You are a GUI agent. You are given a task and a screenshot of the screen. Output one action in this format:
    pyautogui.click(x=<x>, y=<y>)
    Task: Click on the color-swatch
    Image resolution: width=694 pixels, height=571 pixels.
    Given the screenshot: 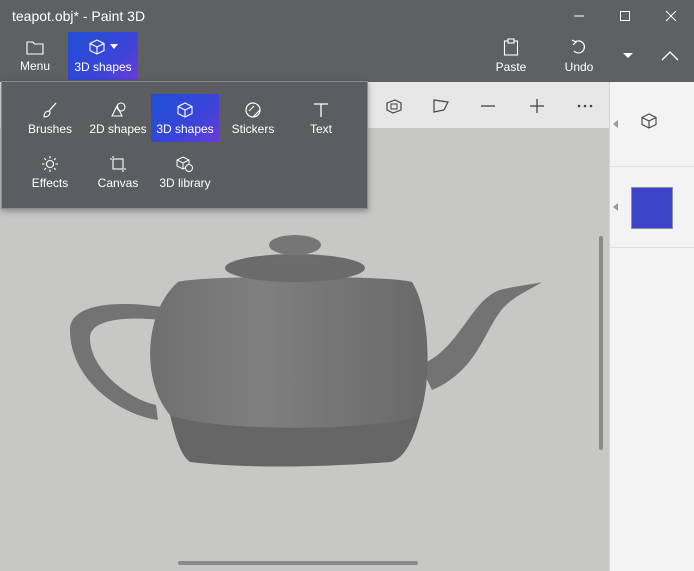 What is the action you would take?
    pyautogui.click(x=652, y=208)
    